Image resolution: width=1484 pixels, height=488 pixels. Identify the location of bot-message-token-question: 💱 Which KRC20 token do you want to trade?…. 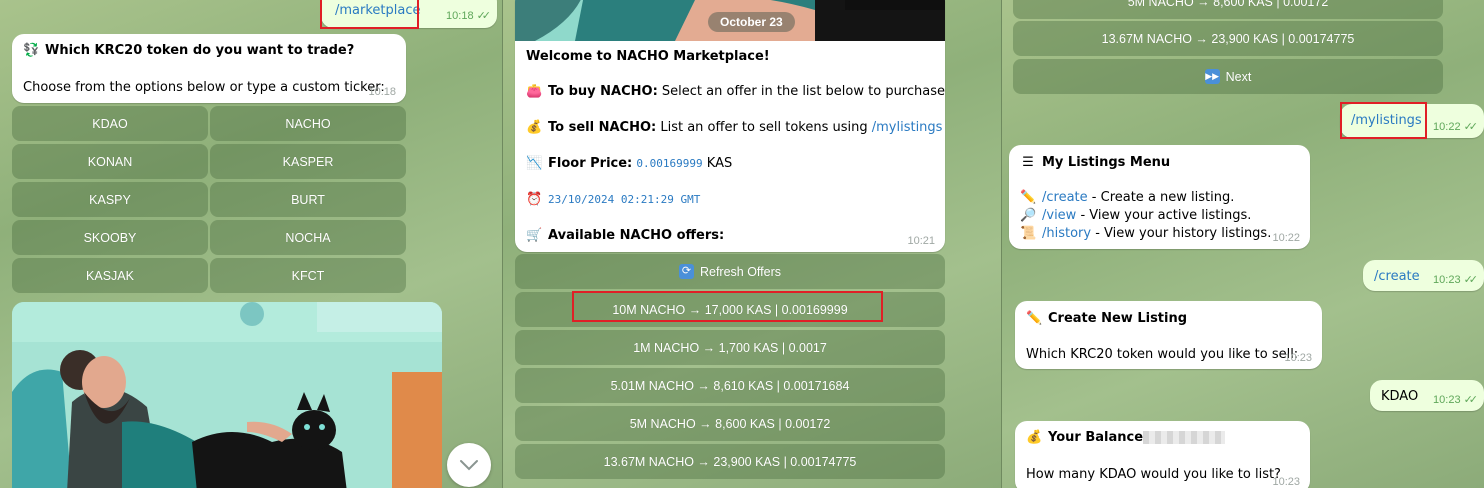
(209, 68).